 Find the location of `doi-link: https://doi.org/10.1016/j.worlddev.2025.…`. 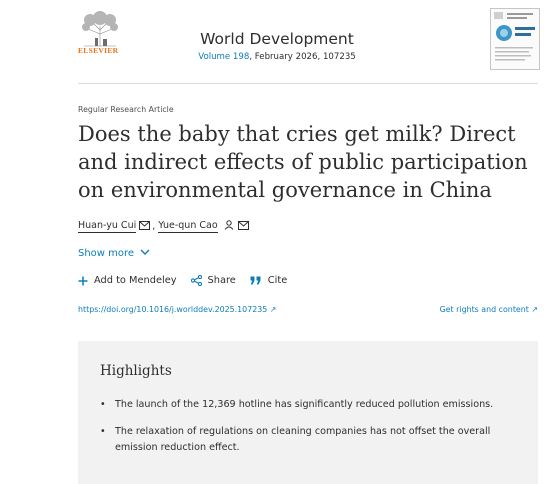

doi-link: https://doi.org/10.1016/j.worlddev.2025.… is located at coordinates (177, 309).